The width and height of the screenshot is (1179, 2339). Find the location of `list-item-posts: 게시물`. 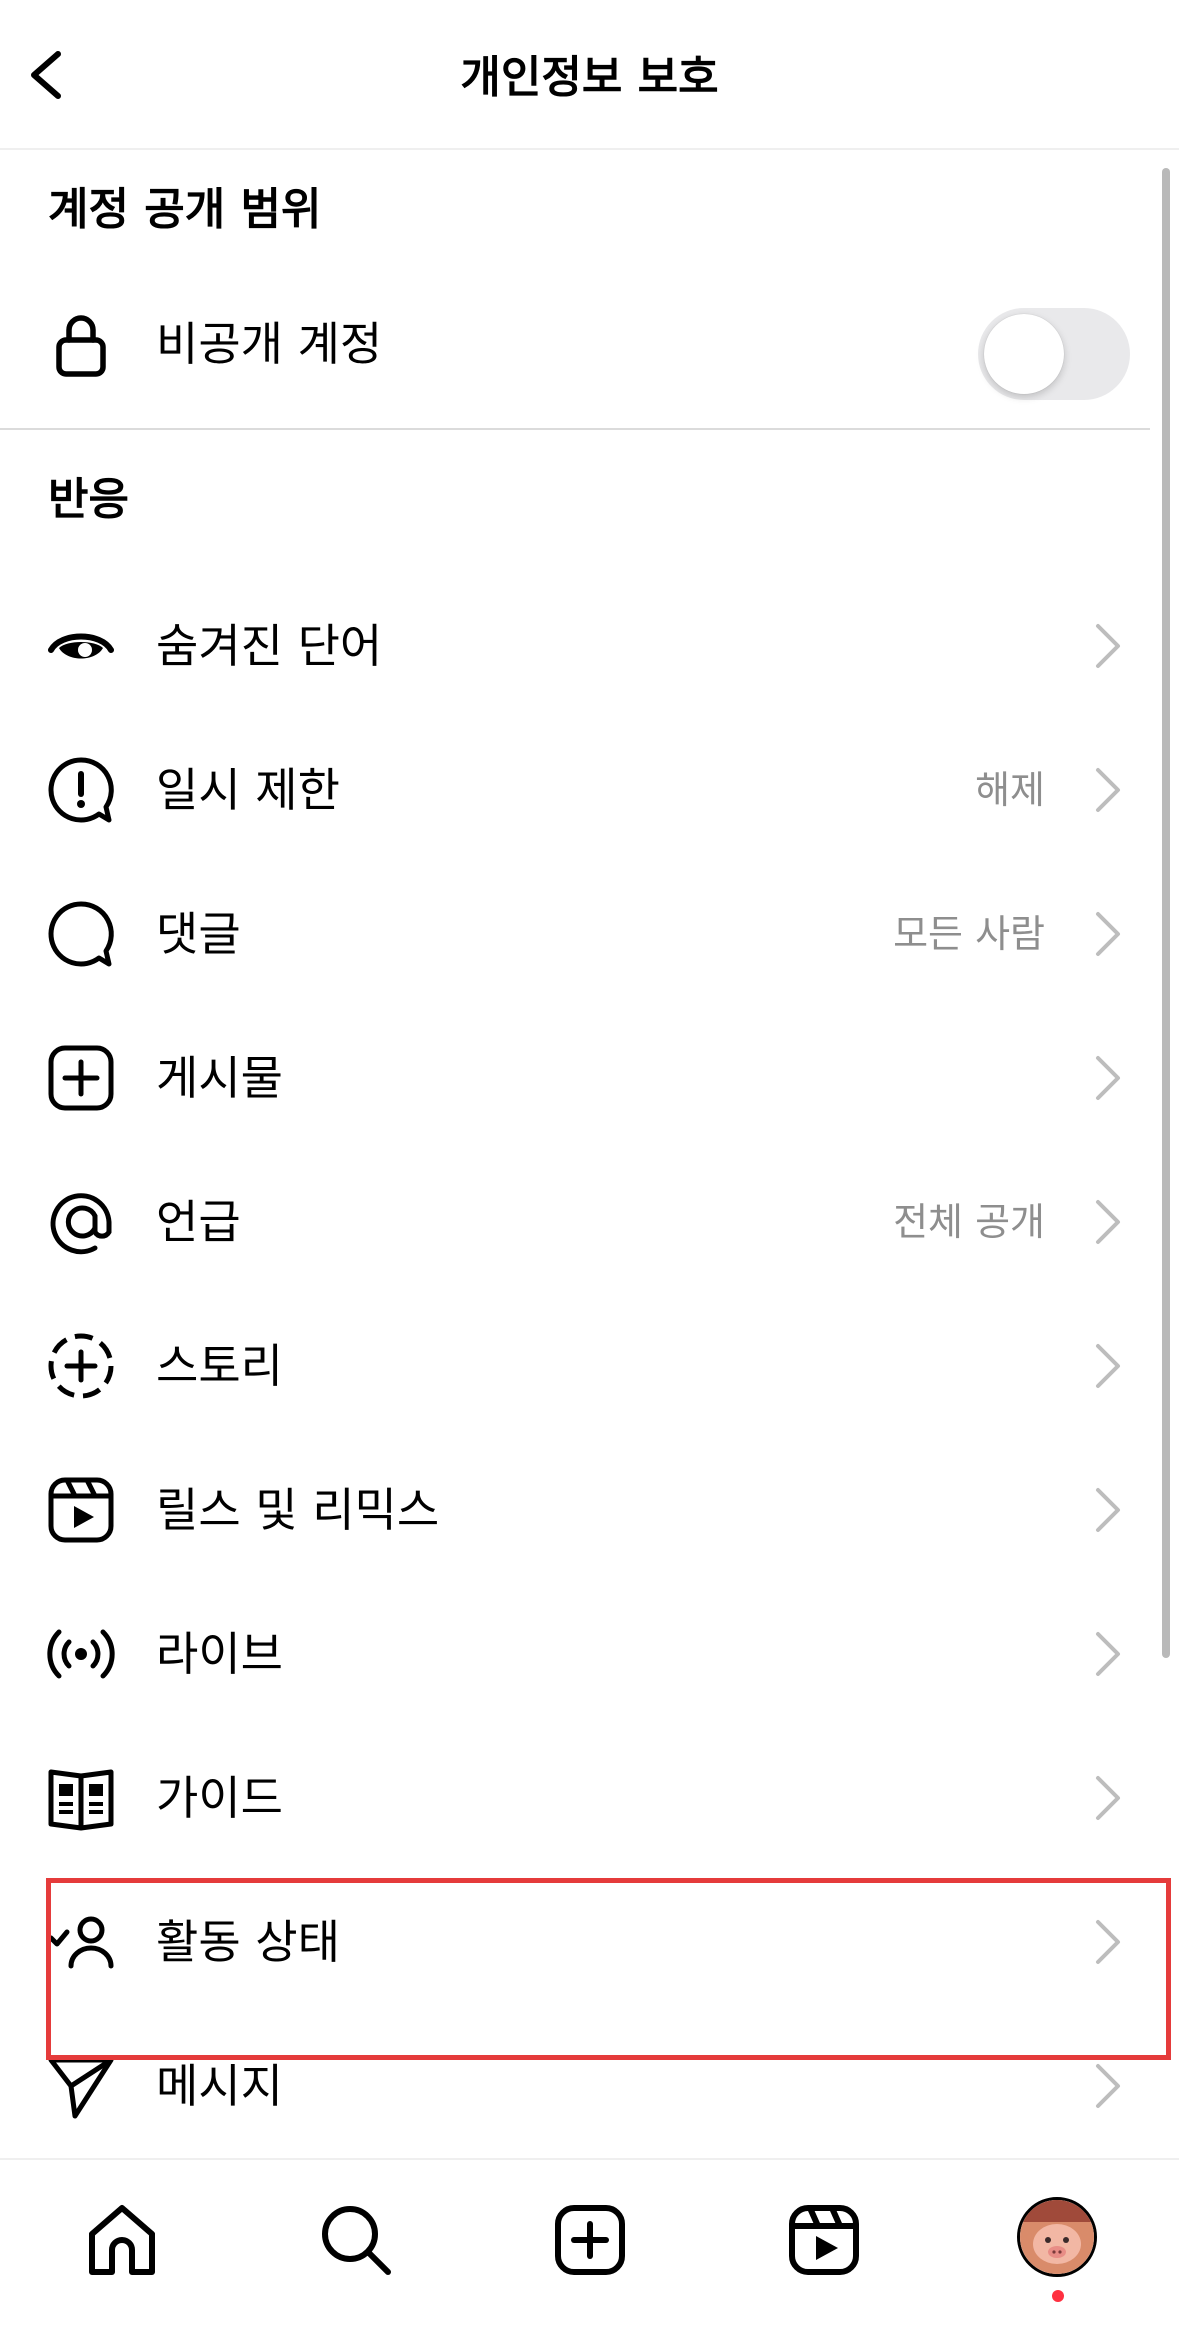

list-item-posts: 게시물 is located at coordinates (589, 1078).